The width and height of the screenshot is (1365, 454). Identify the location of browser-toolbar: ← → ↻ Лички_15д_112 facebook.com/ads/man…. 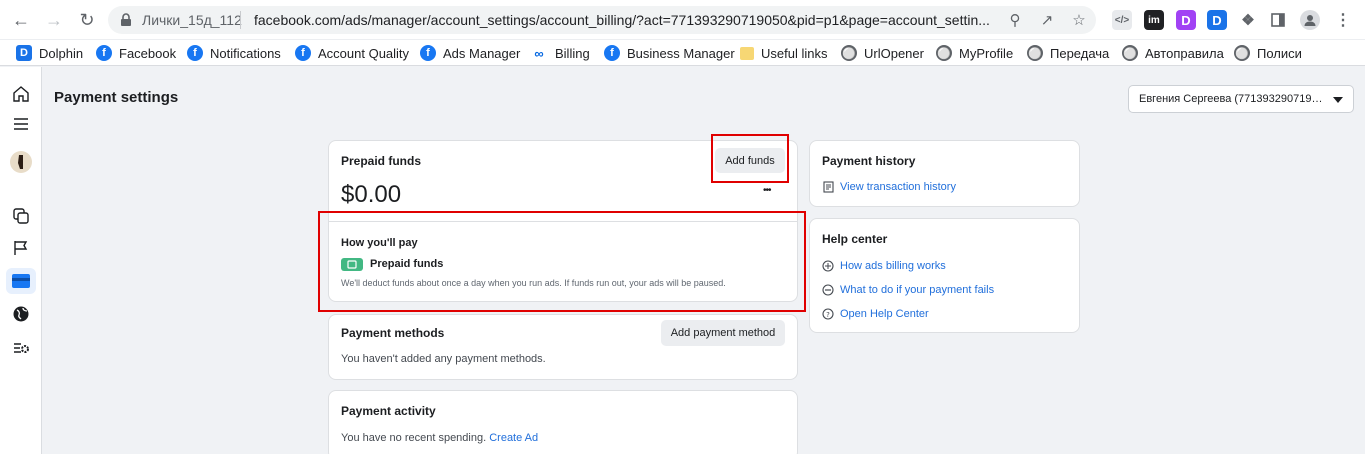
(682, 20).